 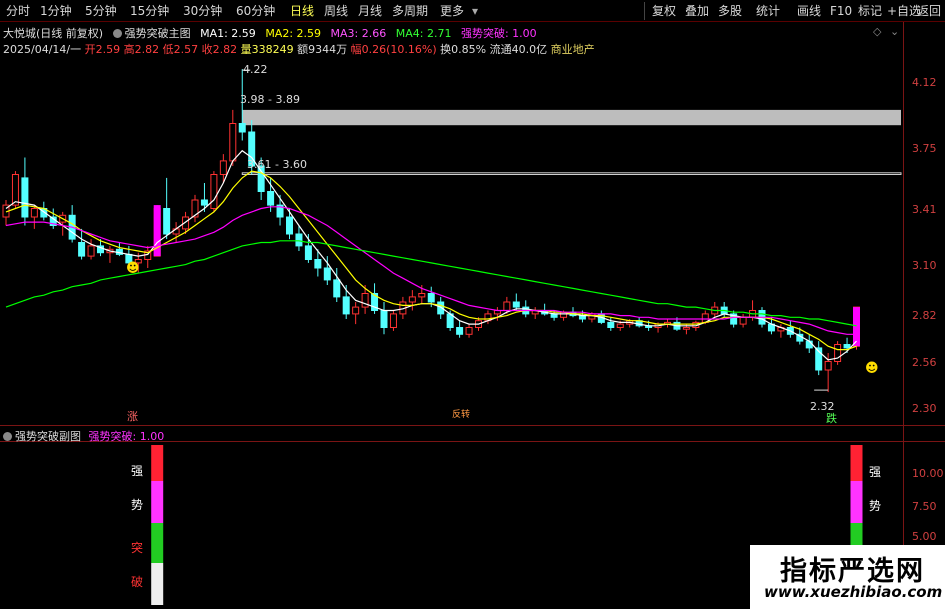 What do you see at coordinates (137, 505) in the screenshot?
I see `sub-char-shi-1: 势` at bounding box center [137, 505].